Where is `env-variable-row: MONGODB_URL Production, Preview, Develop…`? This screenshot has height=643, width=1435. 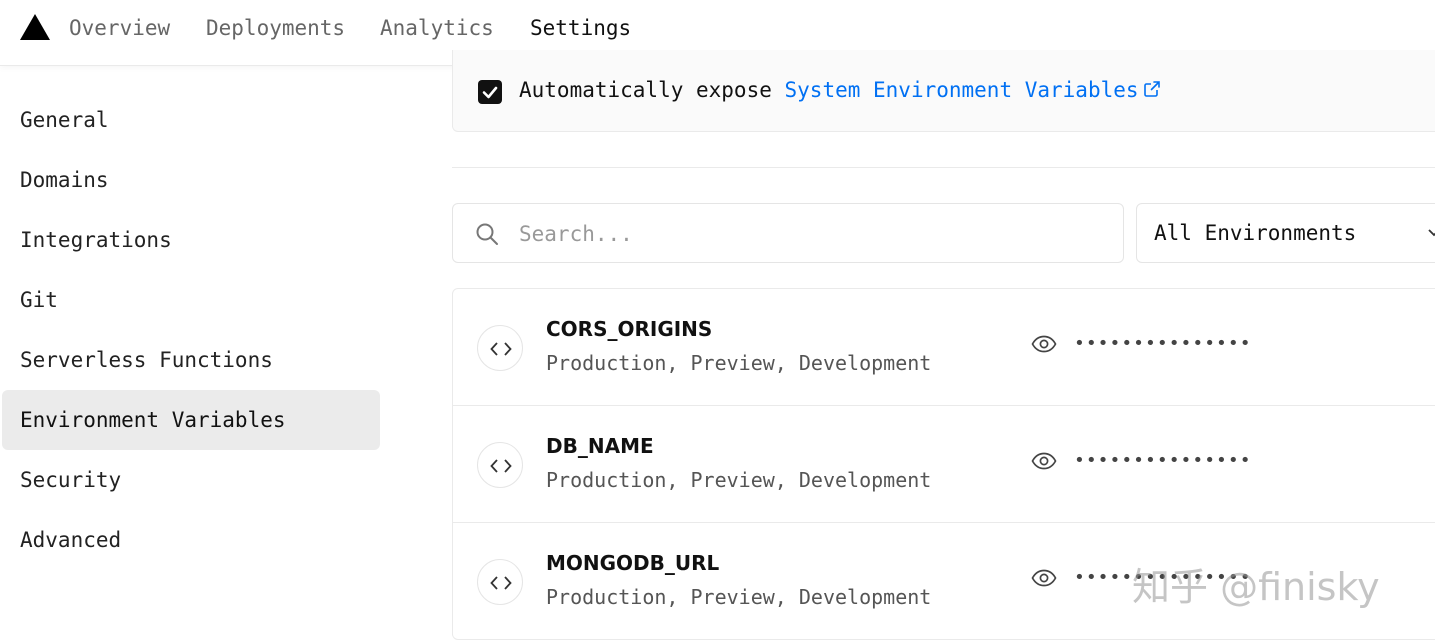 env-variable-row: MONGODB_URL Production, Preview, Develop… is located at coordinates (944, 581).